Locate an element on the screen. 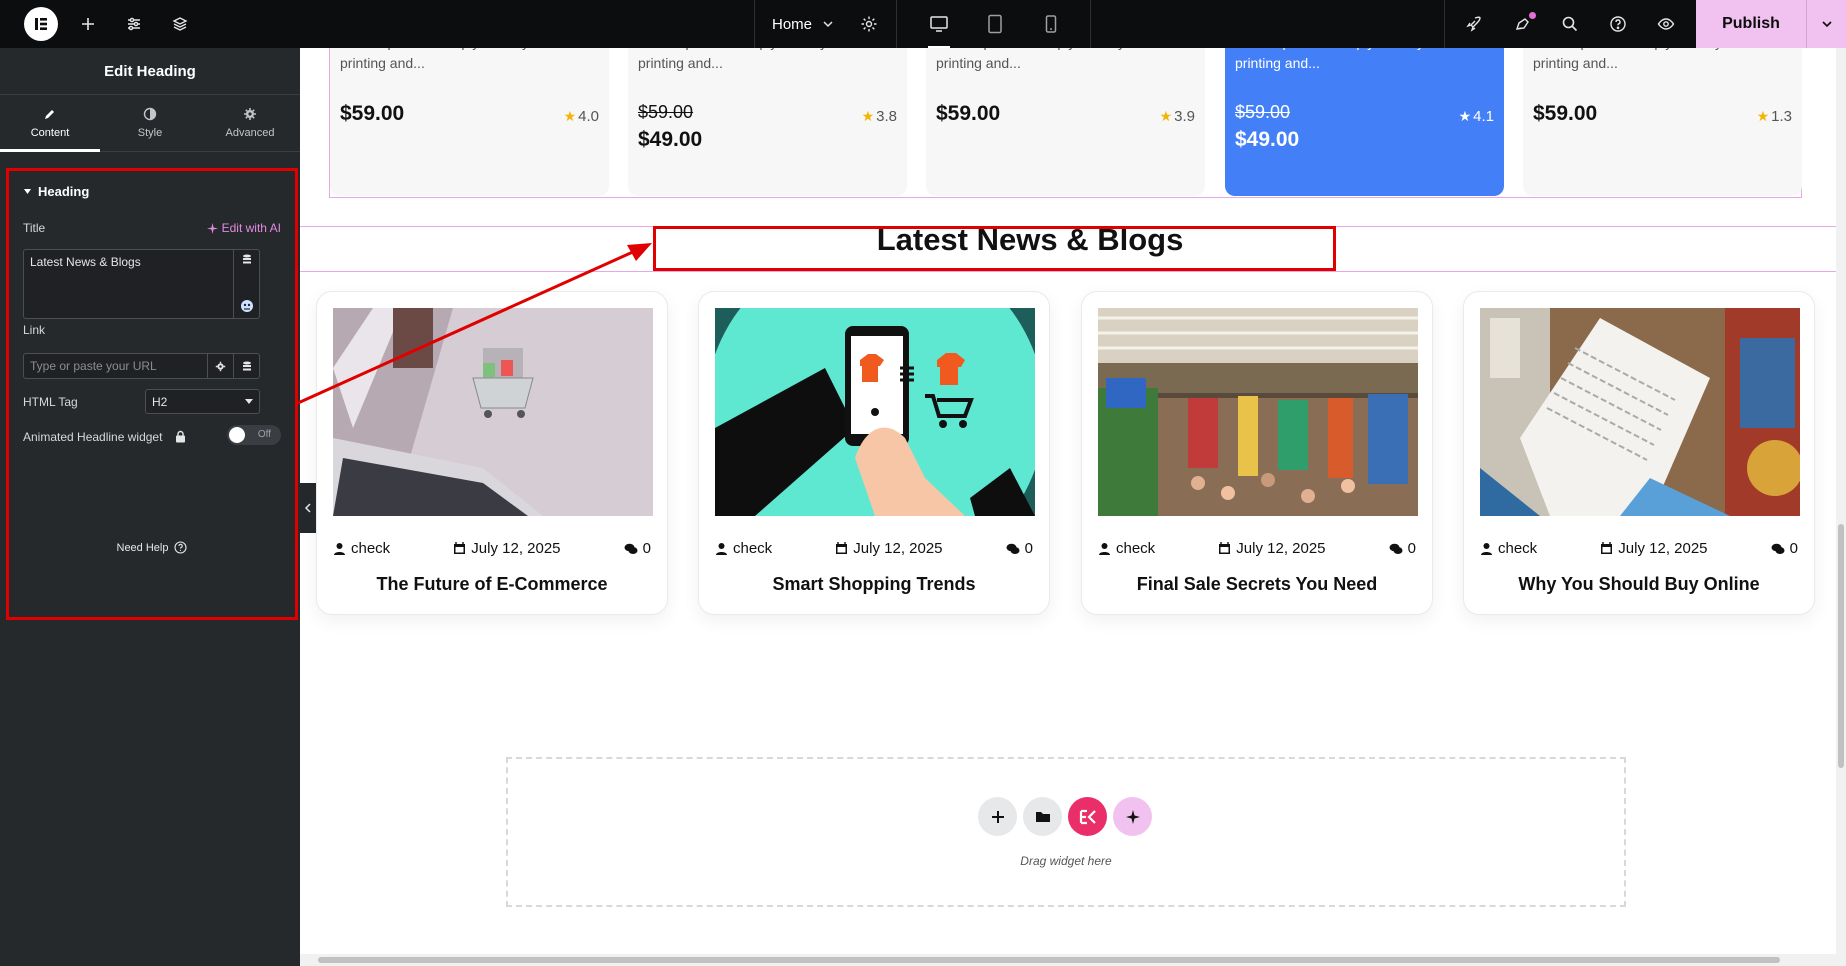 Image resolution: width=1846 pixels, height=966 pixels. rating-value: 4.0 is located at coordinates (588, 116).